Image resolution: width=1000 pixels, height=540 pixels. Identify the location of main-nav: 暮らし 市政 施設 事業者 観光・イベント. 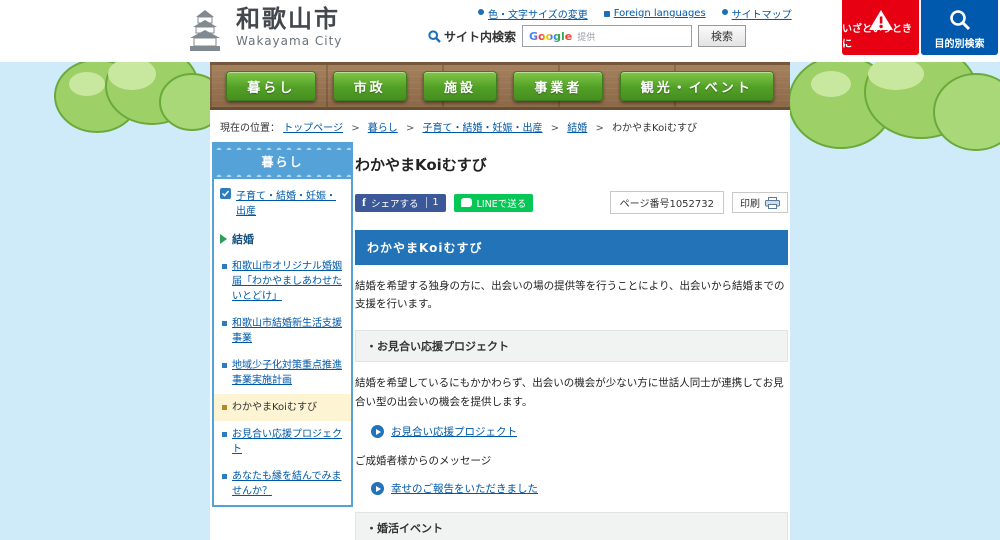
(500, 86).